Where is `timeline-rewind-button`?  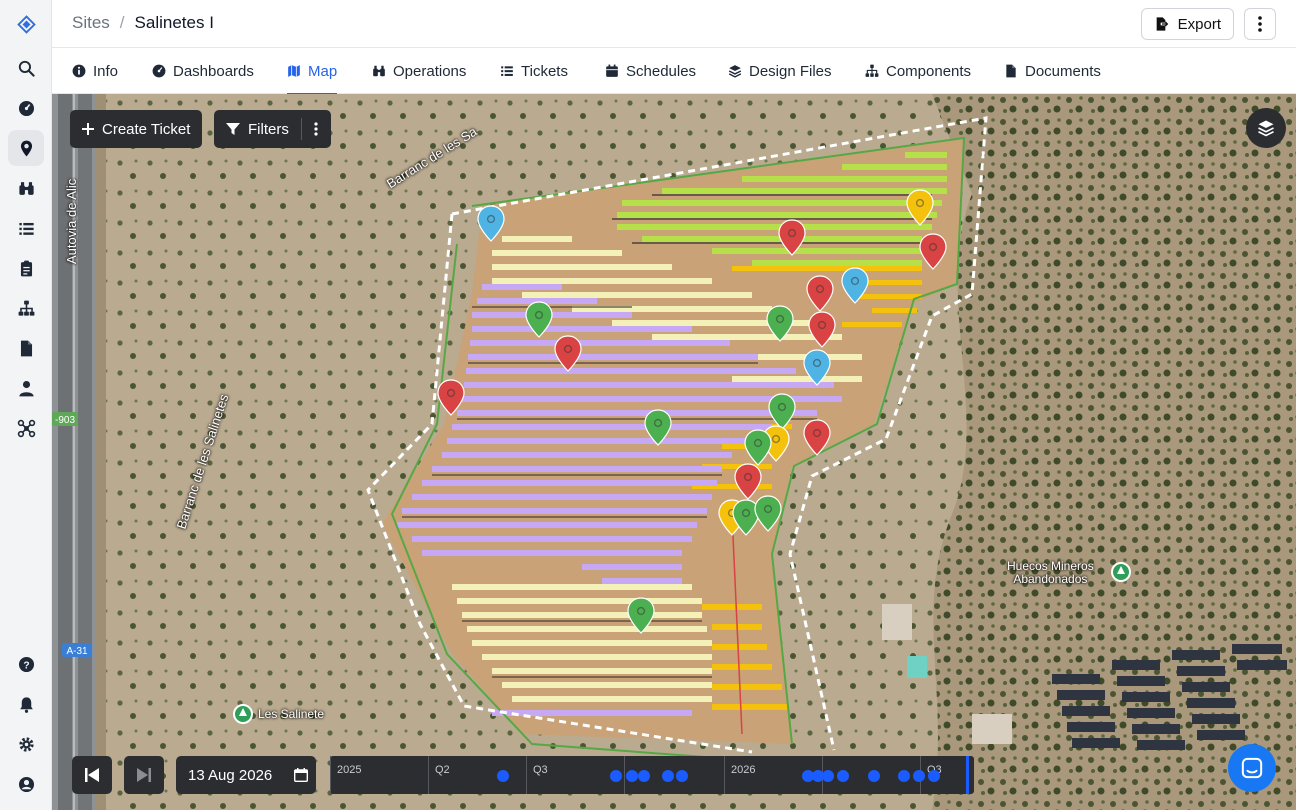
timeline-rewind-button is located at coordinates (92, 775).